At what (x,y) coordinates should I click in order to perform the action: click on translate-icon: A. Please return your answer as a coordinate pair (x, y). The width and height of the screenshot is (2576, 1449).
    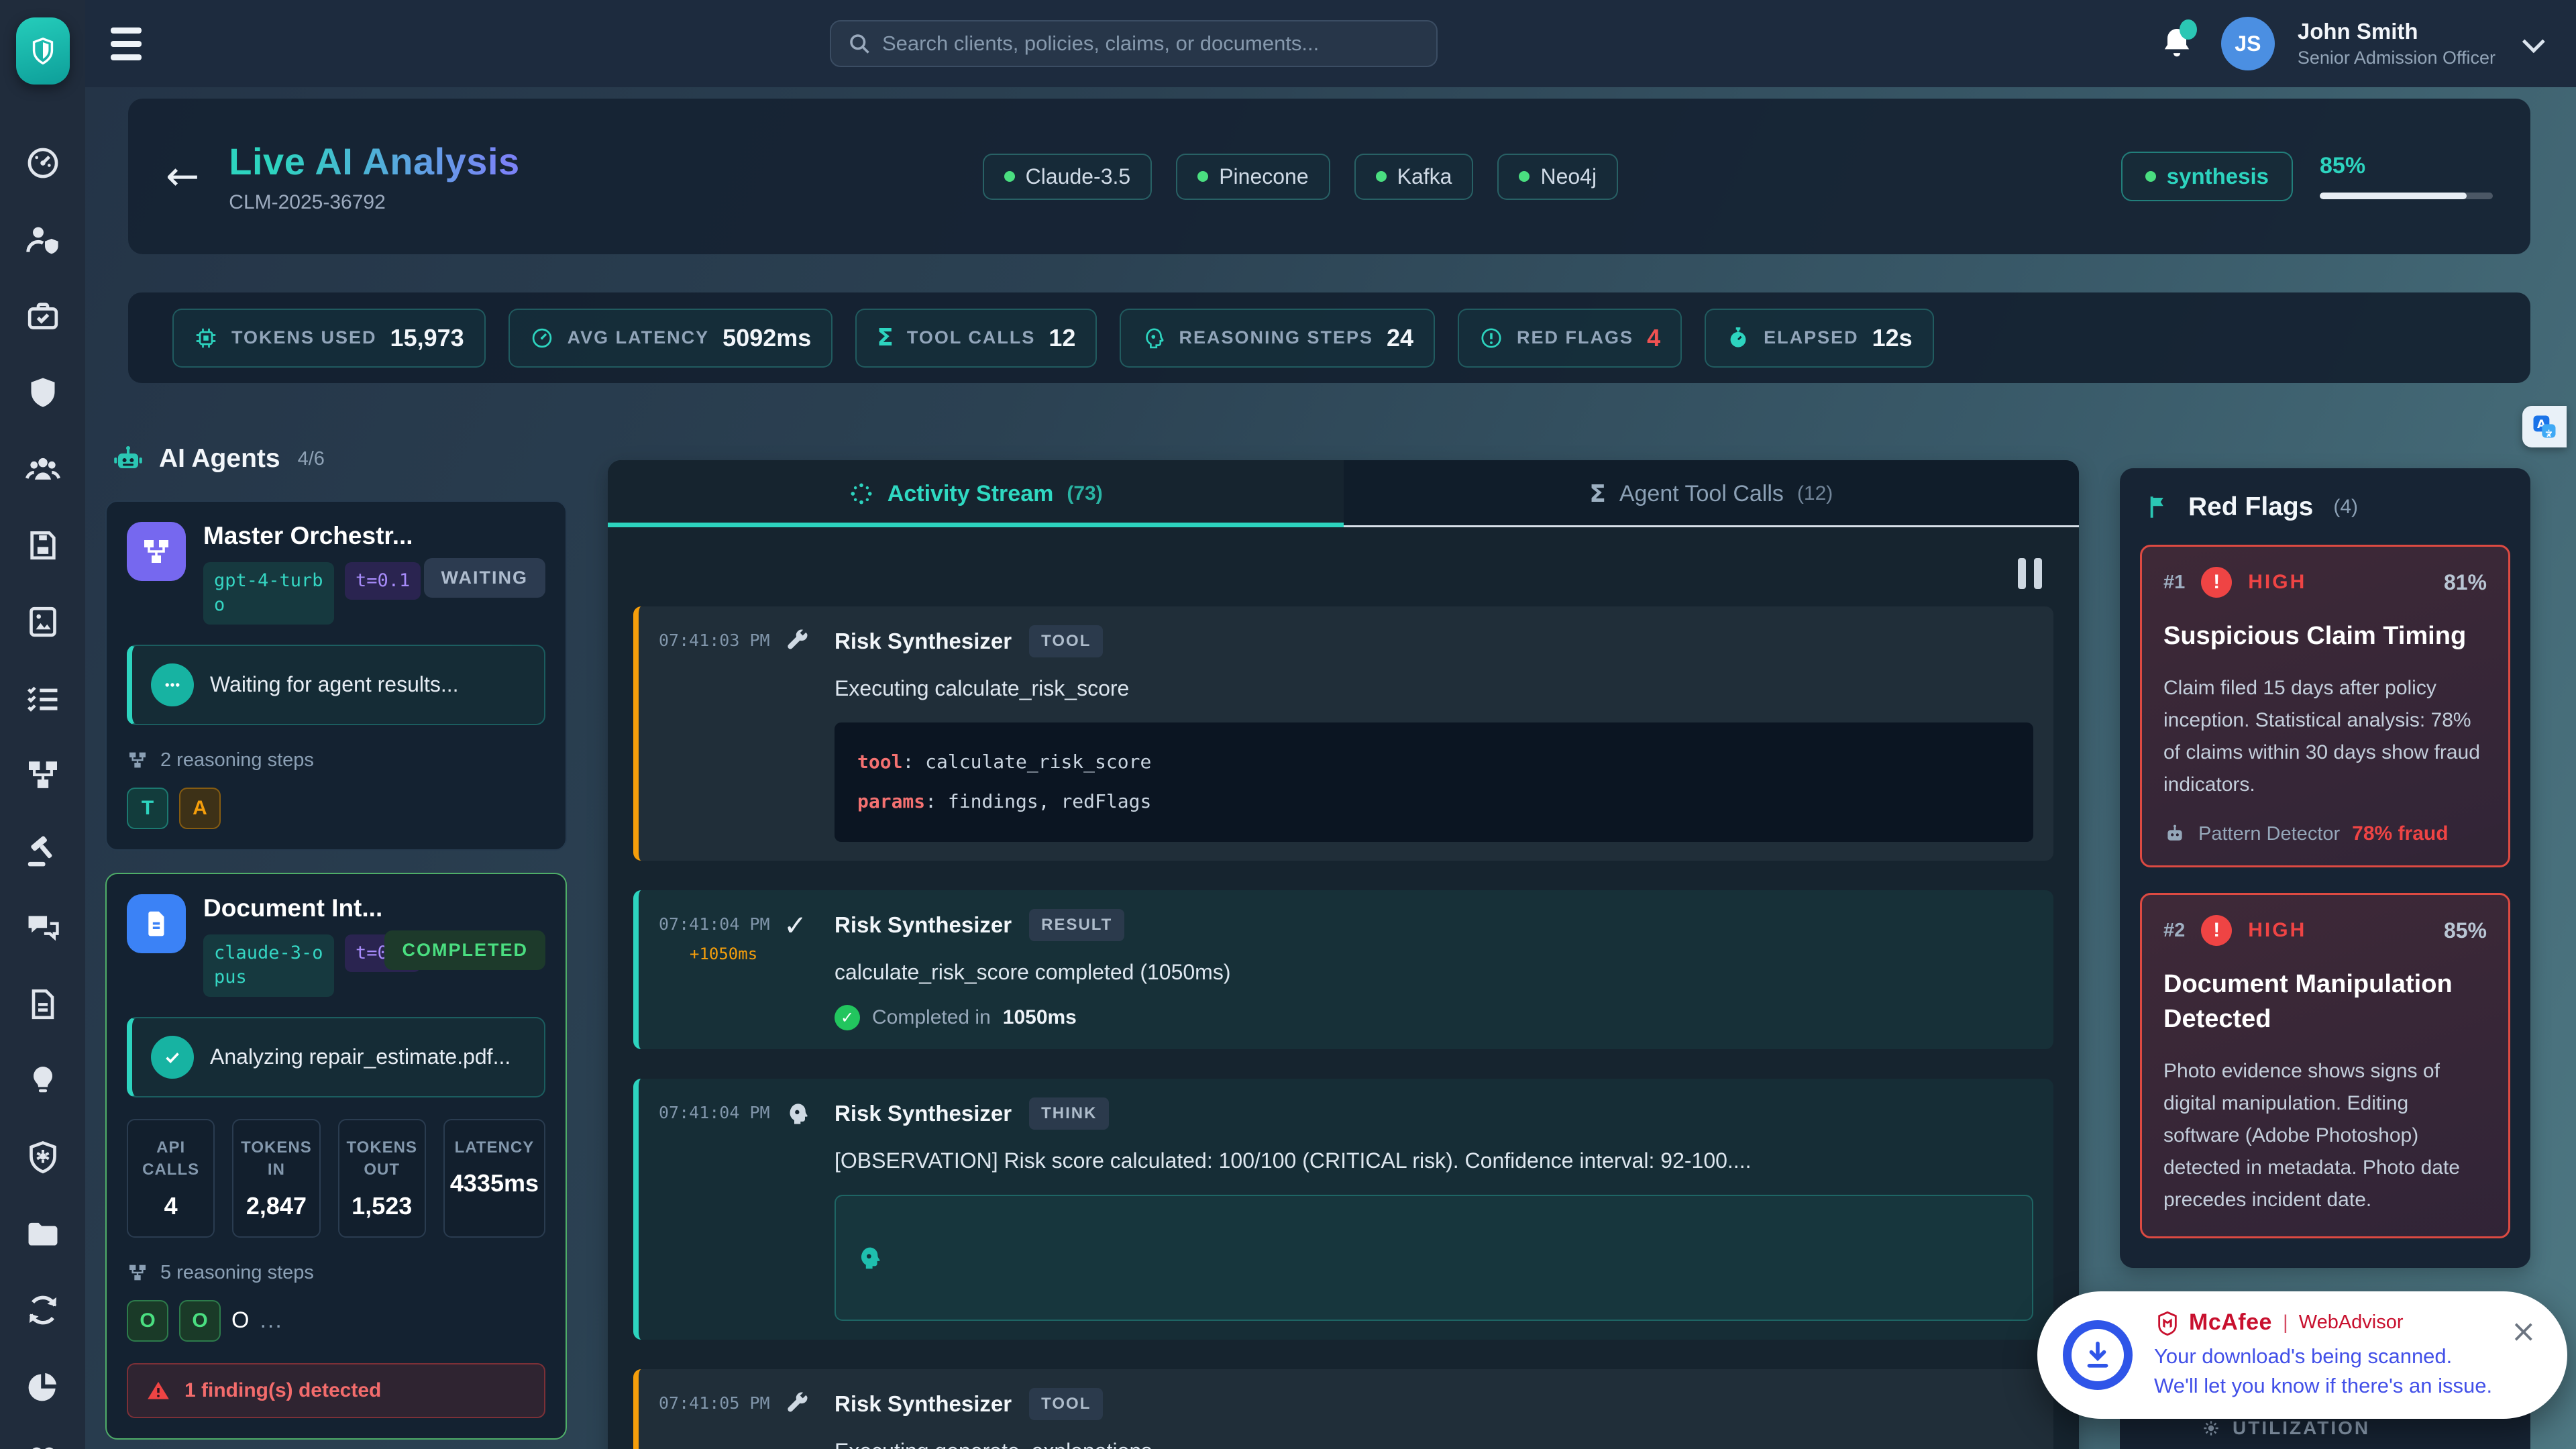
    Looking at the image, I should click on (2544, 426).